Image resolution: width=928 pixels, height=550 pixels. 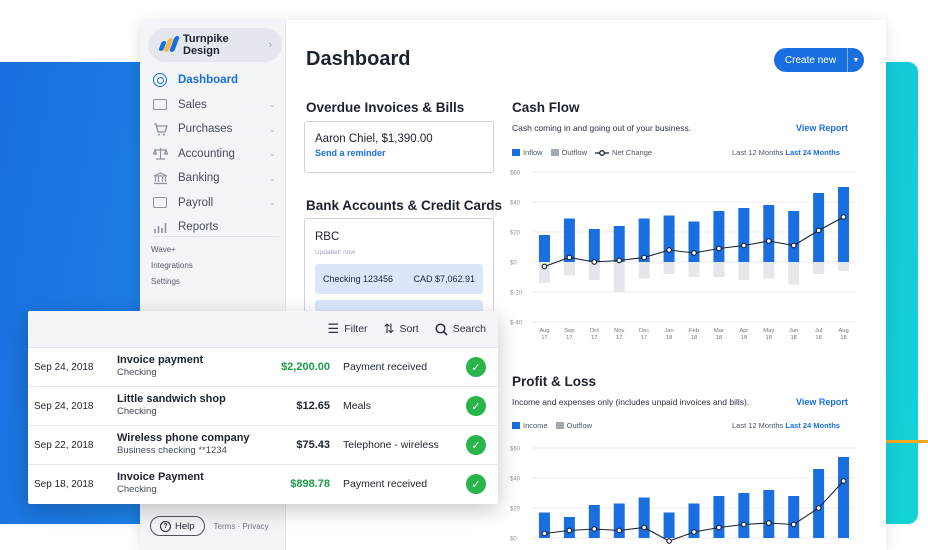 I want to click on sidebar-divider, so click(x=215, y=236).